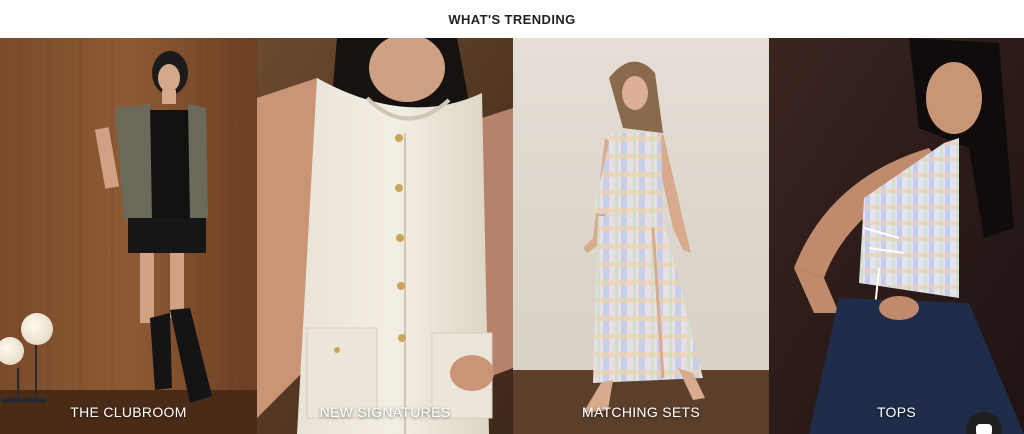 The image size is (1024, 434). Describe the element at coordinates (128, 412) in the screenshot. I see `tile-label: THE CLUBROOM` at that location.